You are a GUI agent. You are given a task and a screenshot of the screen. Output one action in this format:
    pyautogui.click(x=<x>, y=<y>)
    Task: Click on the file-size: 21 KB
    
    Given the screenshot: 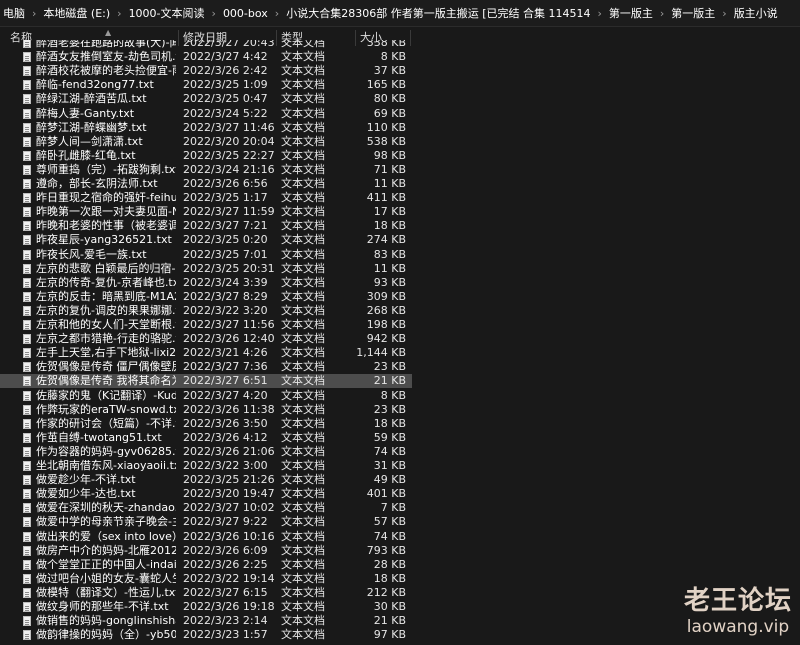 What is the action you would take?
    pyautogui.click(x=389, y=621)
    